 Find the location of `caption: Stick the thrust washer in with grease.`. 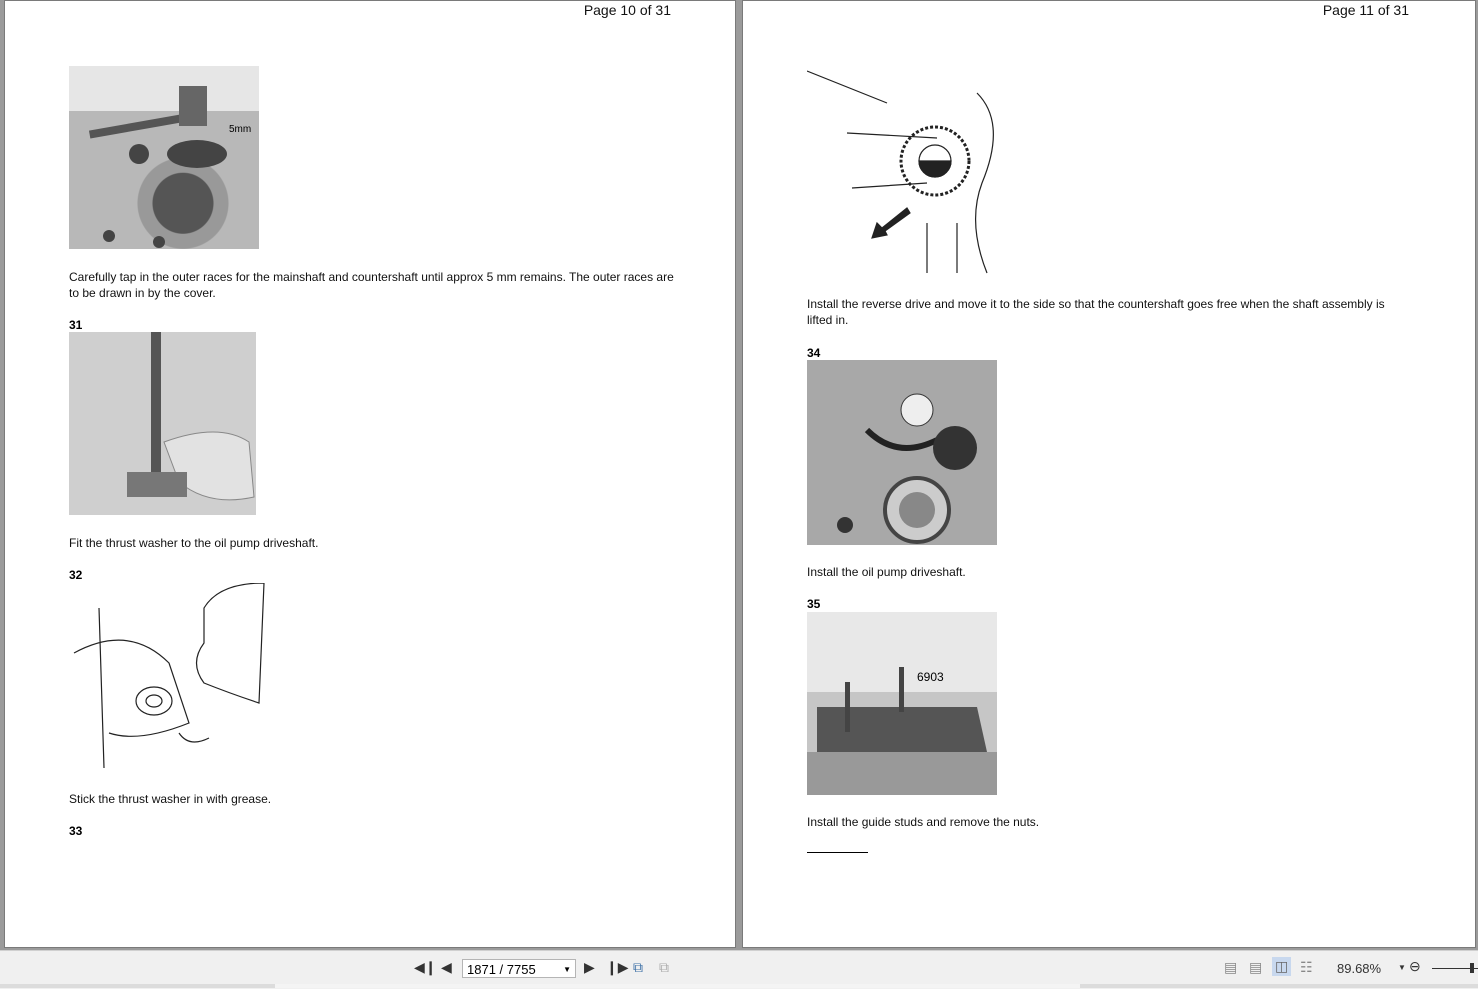

caption: Stick the thrust washer in with grease. is located at coordinates (170, 799).